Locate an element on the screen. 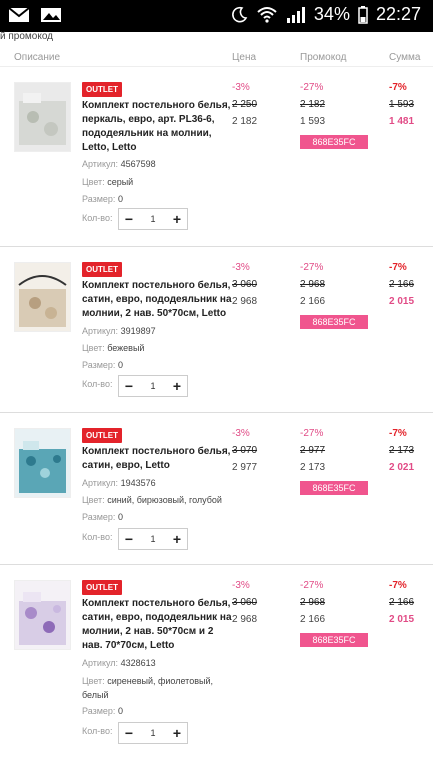 The image size is (433, 771). article-line: Артикул: 1943576 is located at coordinates (119, 483).